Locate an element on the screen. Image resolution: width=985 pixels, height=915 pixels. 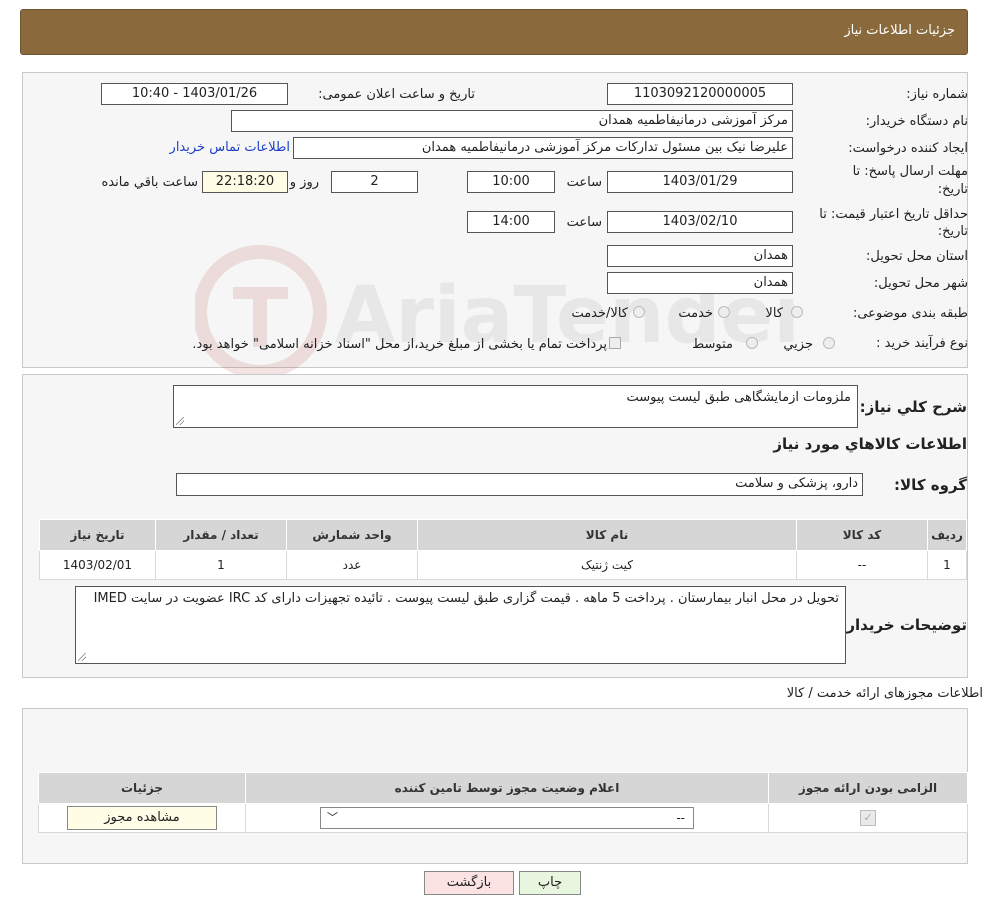
back-button: بازگشت is located at coordinates (469, 883).